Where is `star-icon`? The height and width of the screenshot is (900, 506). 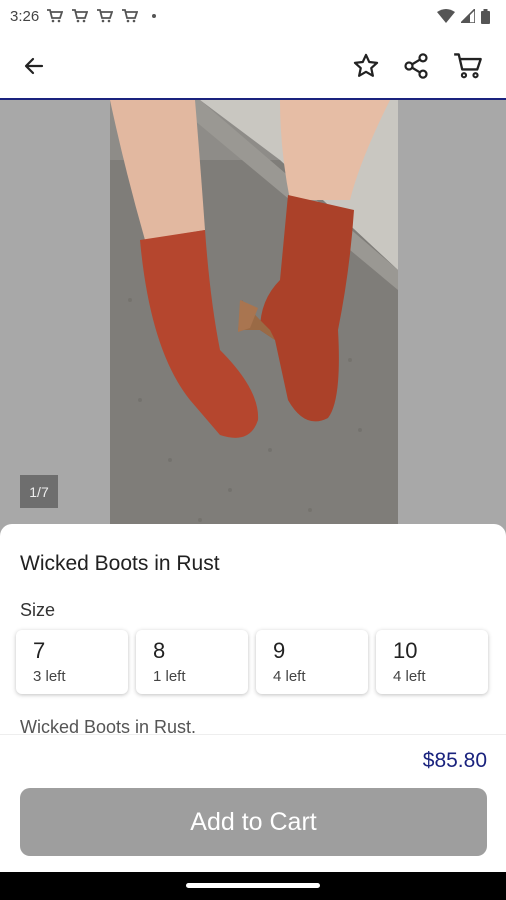 star-icon is located at coordinates (366, 65).